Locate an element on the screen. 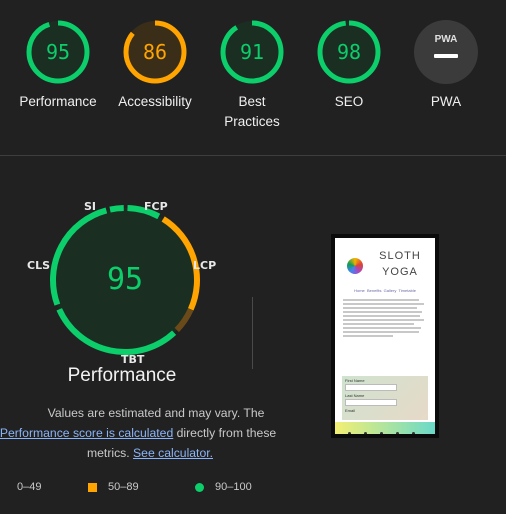 This screenshot has height=514, width=506. pwa-badge-icon: PWA is located at coordinates (446, 52).